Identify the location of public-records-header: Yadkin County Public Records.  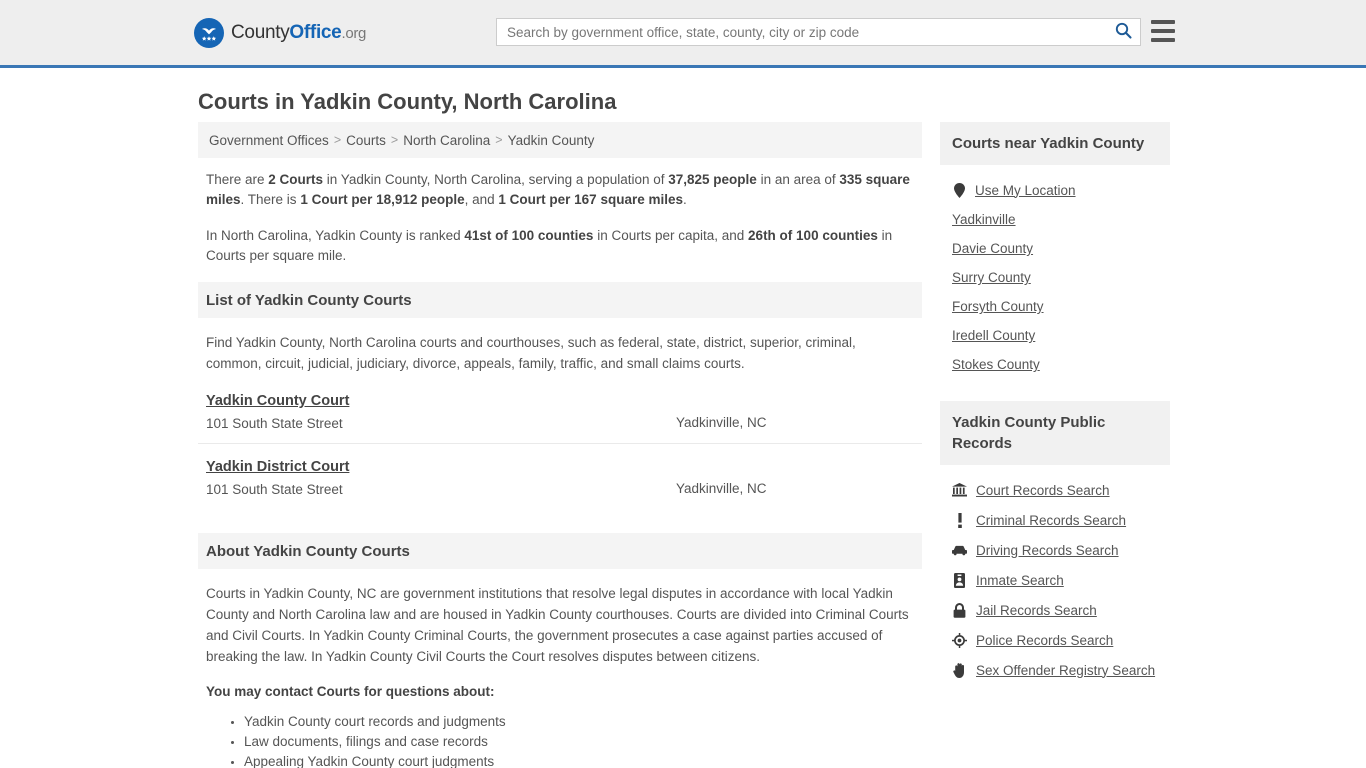
(1055, 433).